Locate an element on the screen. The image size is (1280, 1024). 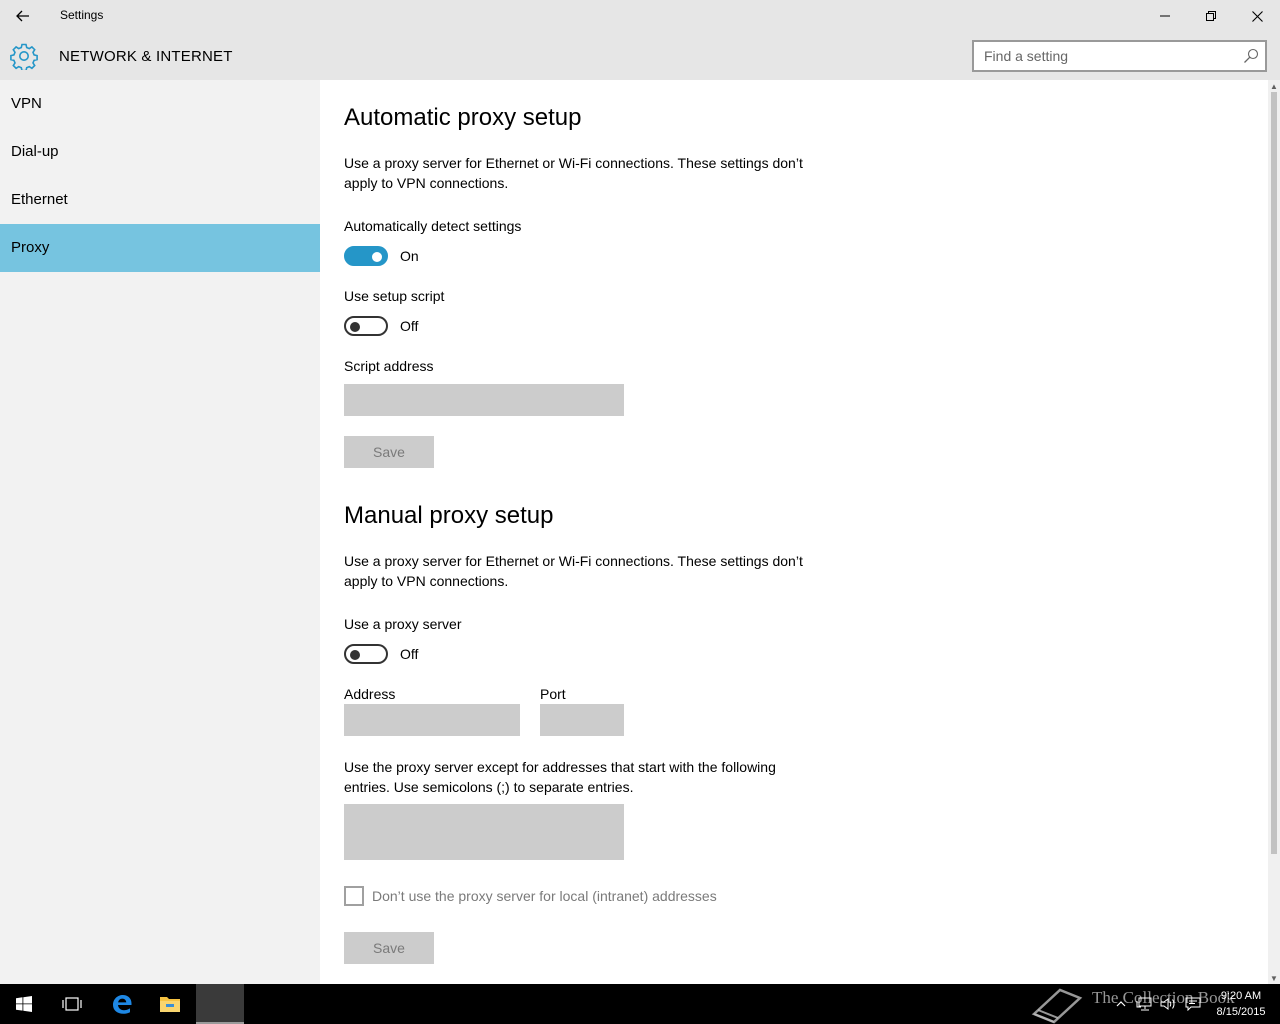
taskbar: The Collection Book 9:20 AM 8/15/2015 is located at coordinates (640, 1004).